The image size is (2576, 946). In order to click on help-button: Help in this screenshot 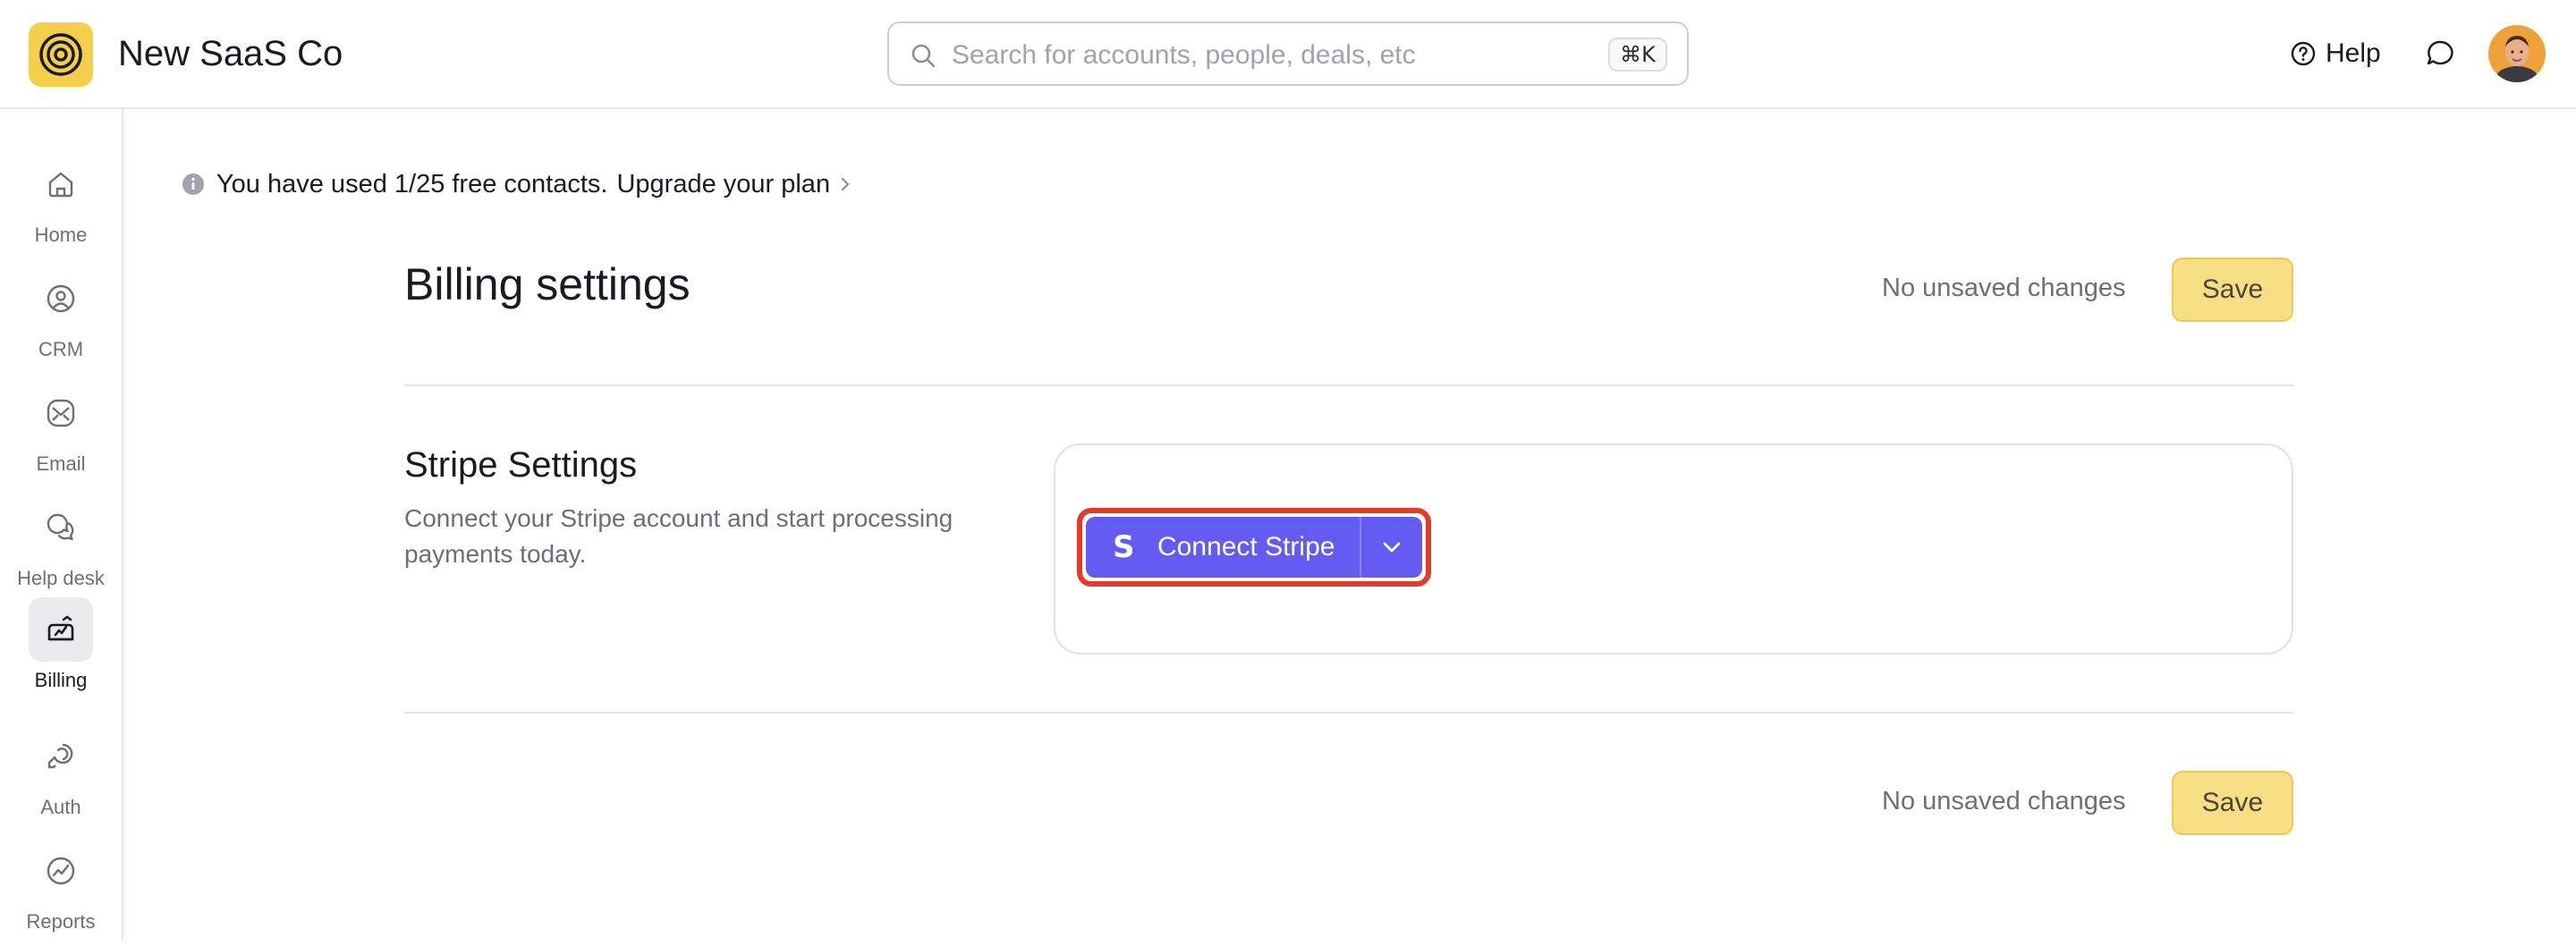, I will do `click(2335, 54)`.